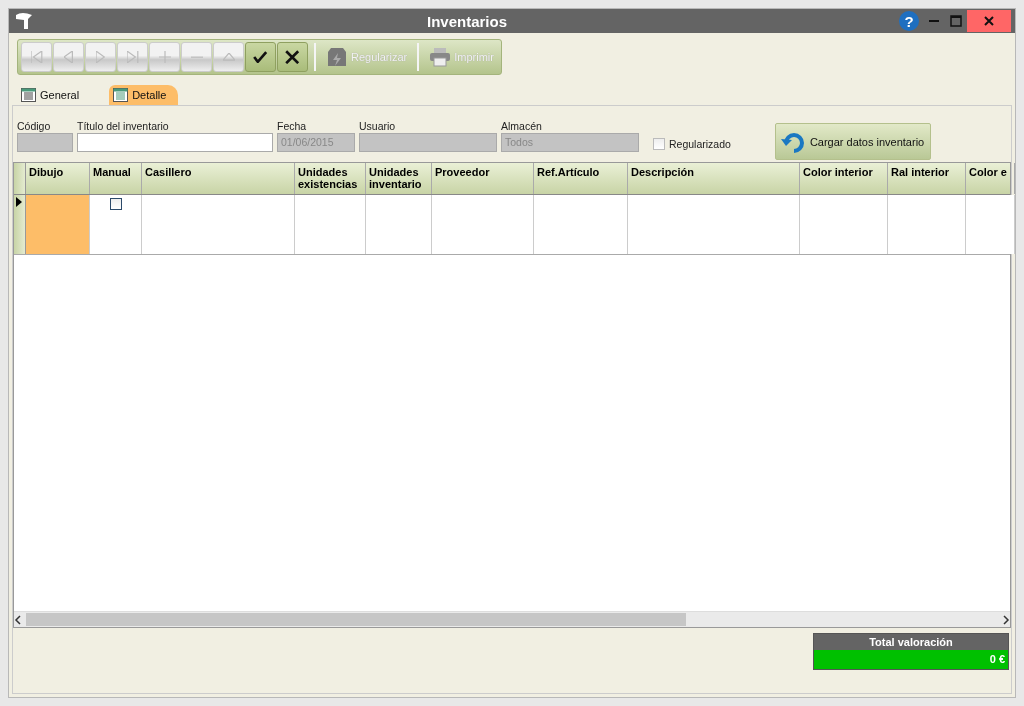 The height and width of the screenshot is (706, 1024). Describe the element at coordinates (911, 642) in the screenshot. I see `total-label: Total valoración` at that location.